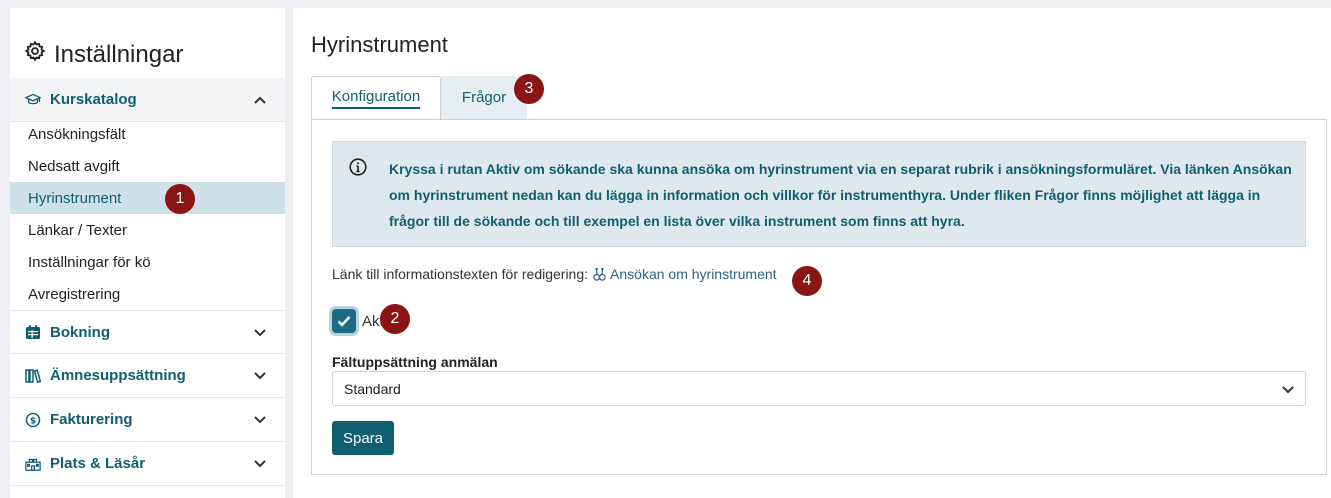 The image size is (1331, 498). I want to click on sidebar-section-amnesuppsattning: Ämnesuppsättning, so click(147, 376).